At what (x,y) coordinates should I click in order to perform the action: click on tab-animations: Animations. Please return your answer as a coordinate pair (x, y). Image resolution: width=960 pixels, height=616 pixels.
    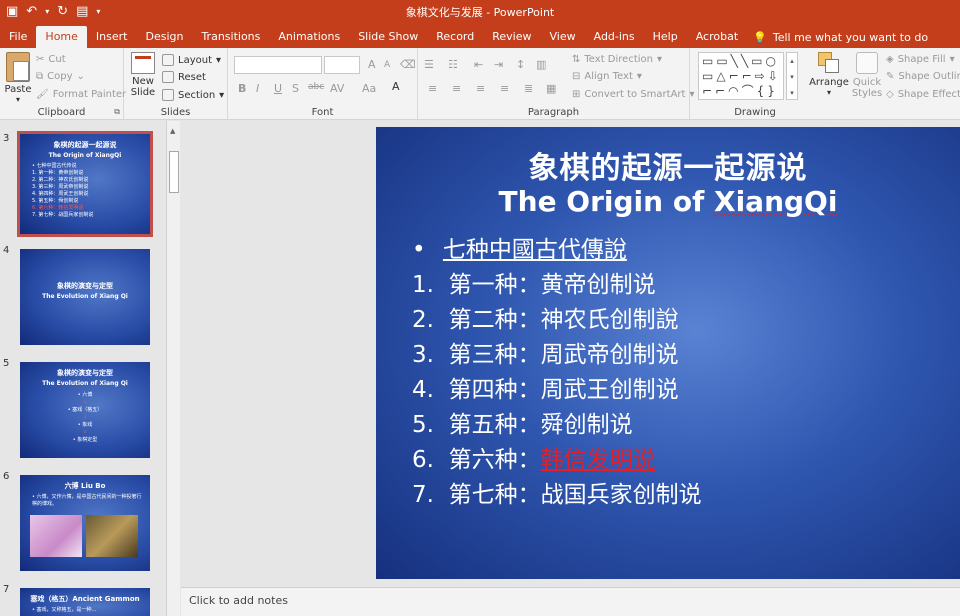
    Looking at the image, I should click on (309, 37).